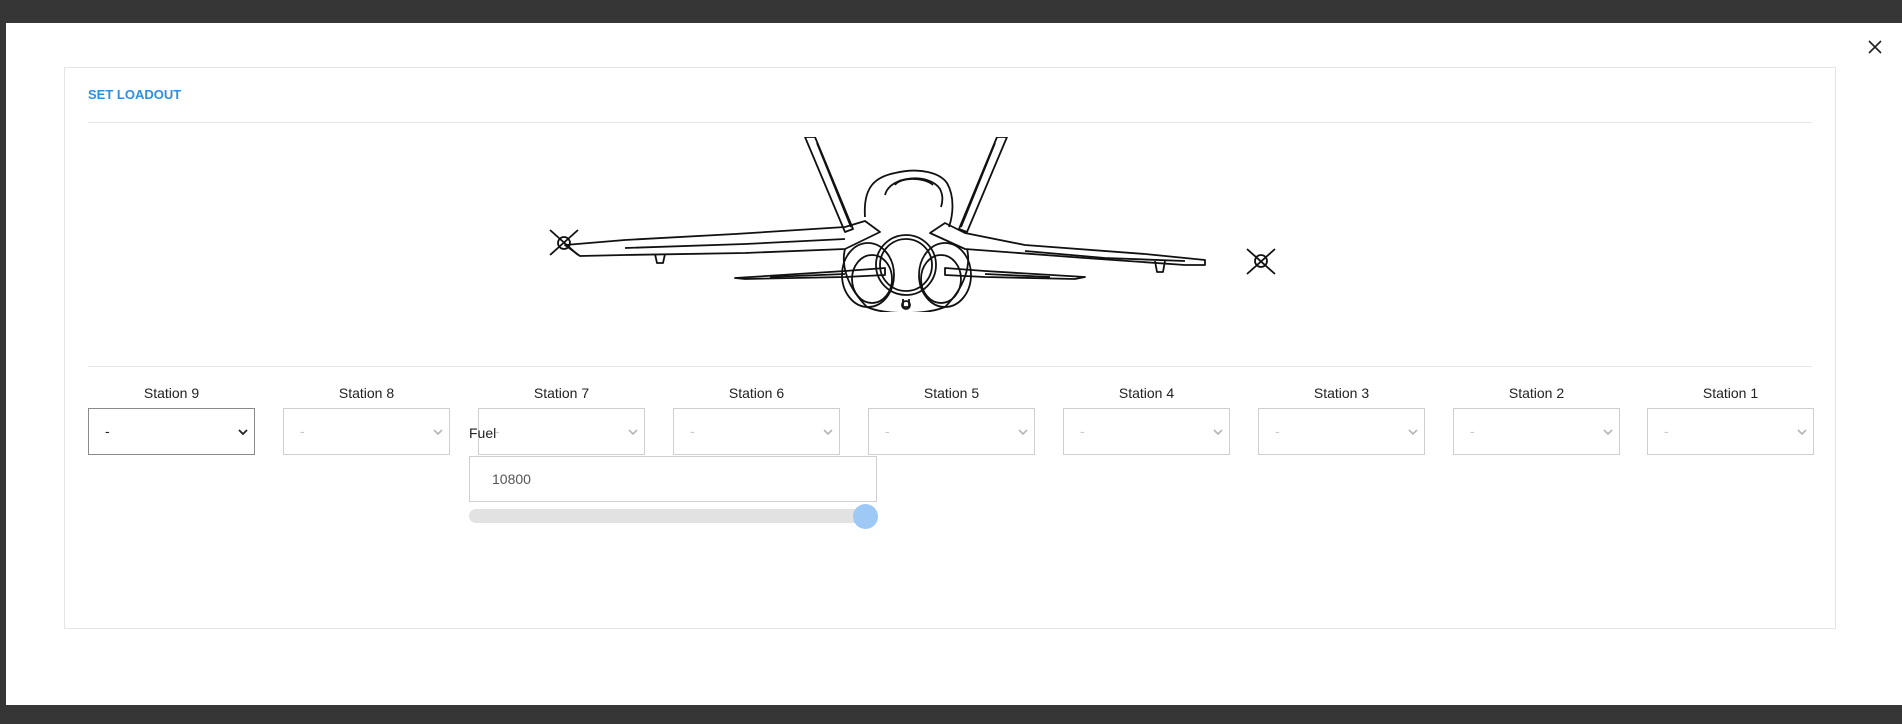 This screenshot has height=724, width=1902. What do you see at coordinates (912, 224) in the screenshot?
I see `fighter-jet-diagram` at bounding box center [912, 224].